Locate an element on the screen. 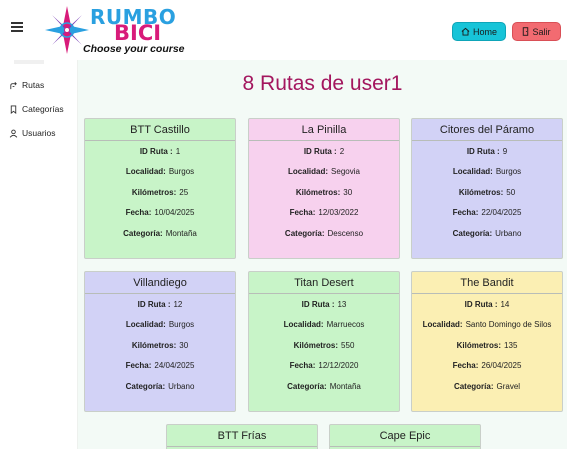 This screenshot has height=449, width=567. route-fecha-row: Fecha: 12/12/2020 is located at coordinates (324, 366).